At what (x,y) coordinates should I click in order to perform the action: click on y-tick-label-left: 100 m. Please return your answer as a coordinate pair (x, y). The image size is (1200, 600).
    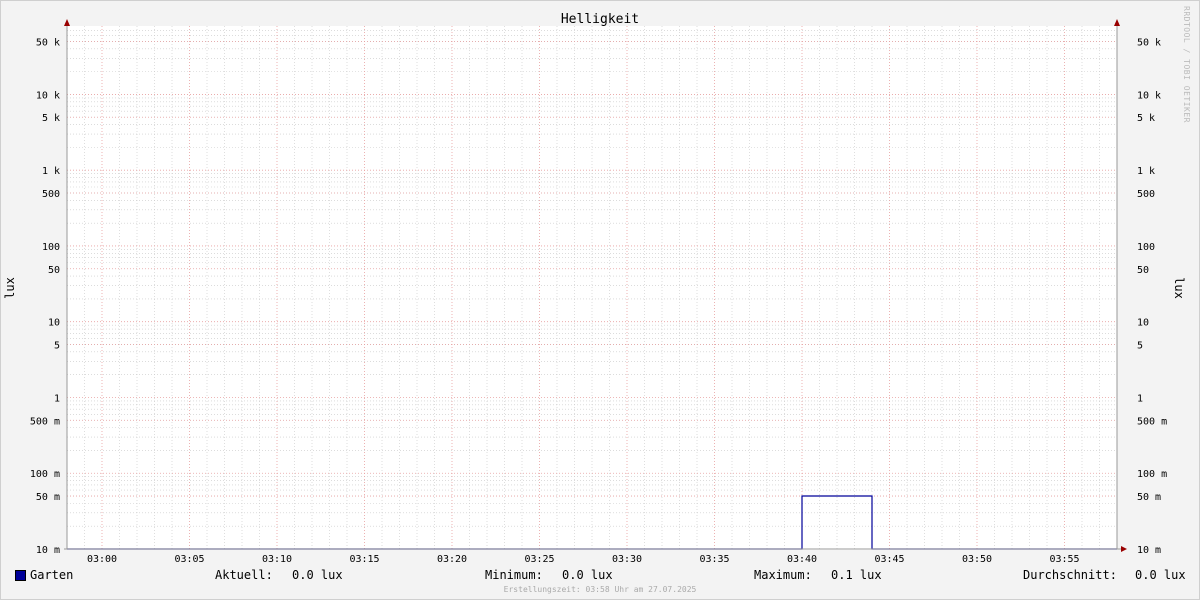
    Looking at the image, I should click on (45, 474).